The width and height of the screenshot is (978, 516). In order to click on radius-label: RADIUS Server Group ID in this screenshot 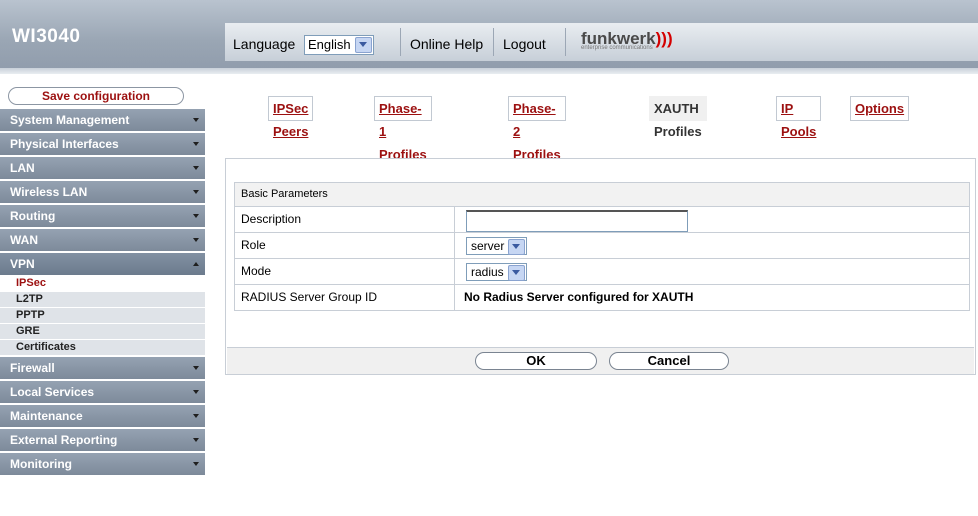, I will do `click(309, 297)`.